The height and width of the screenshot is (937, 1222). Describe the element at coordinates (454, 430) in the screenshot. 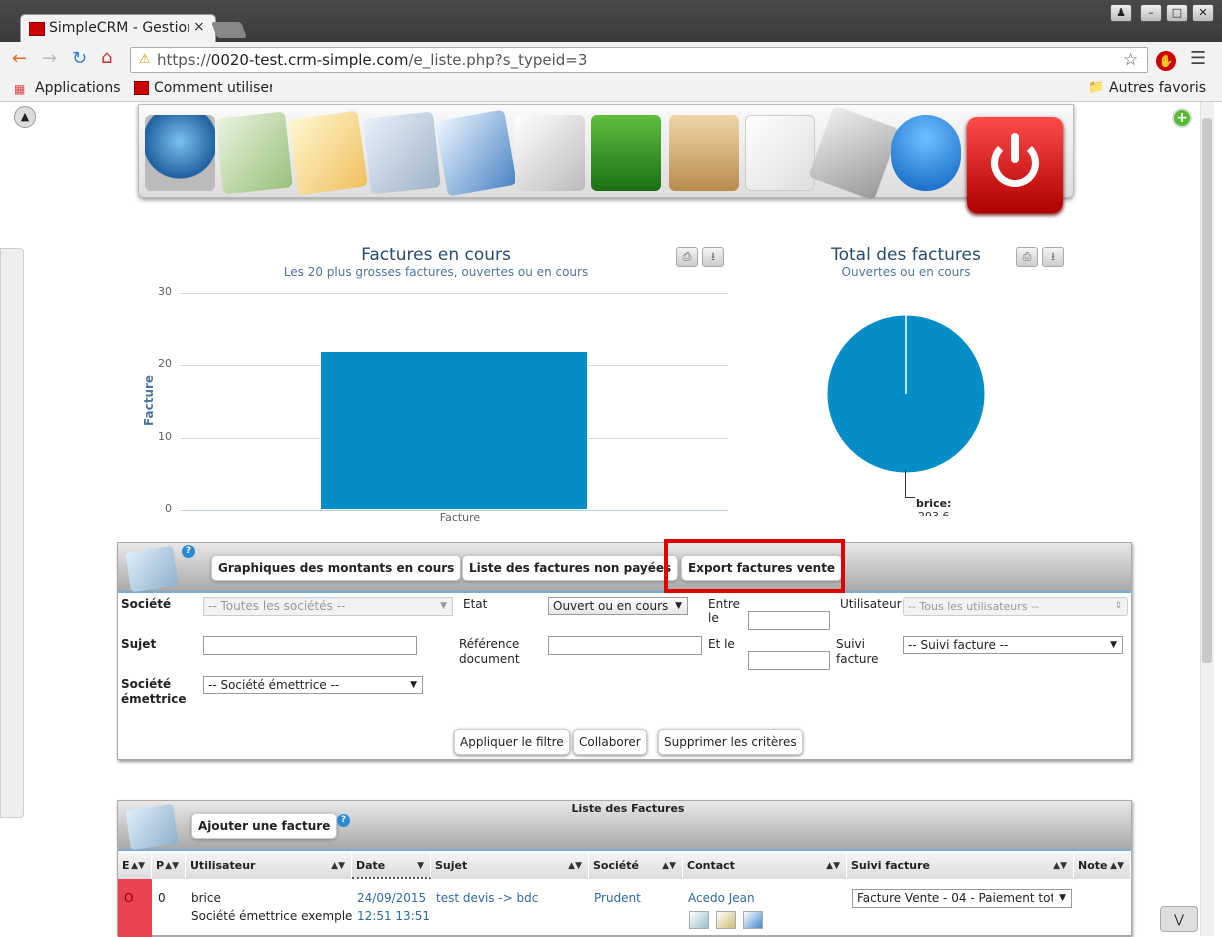

I see `chart1-bar` at that location.